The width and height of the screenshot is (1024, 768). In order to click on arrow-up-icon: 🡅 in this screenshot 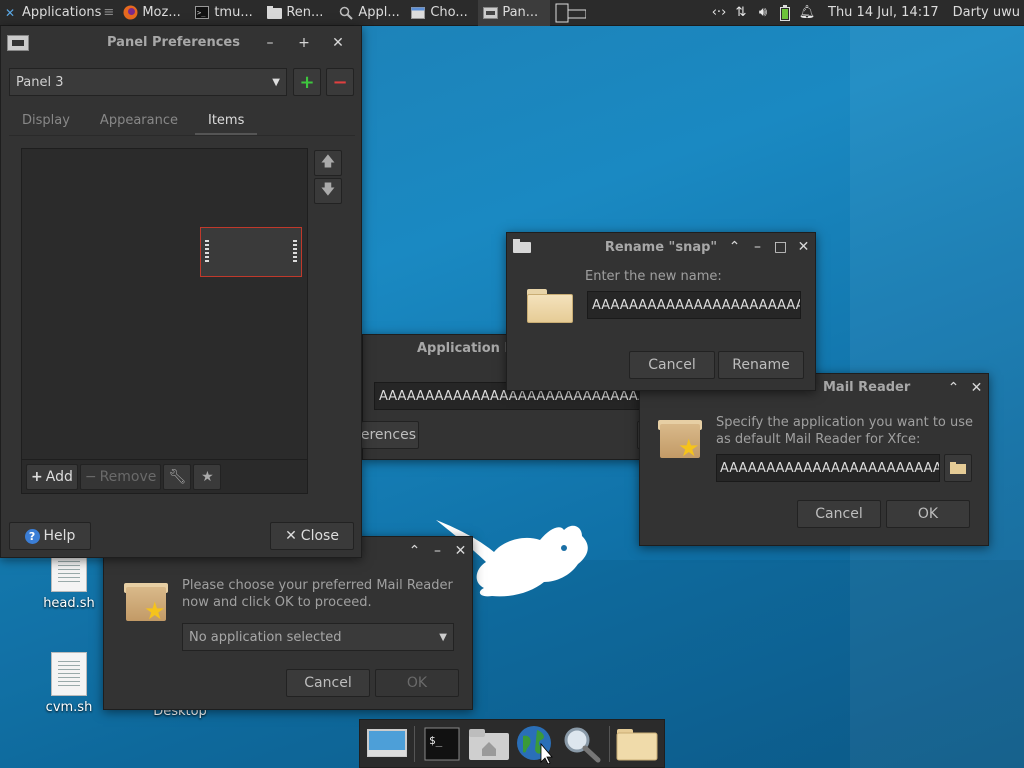, I will do `click(328, 162)`.